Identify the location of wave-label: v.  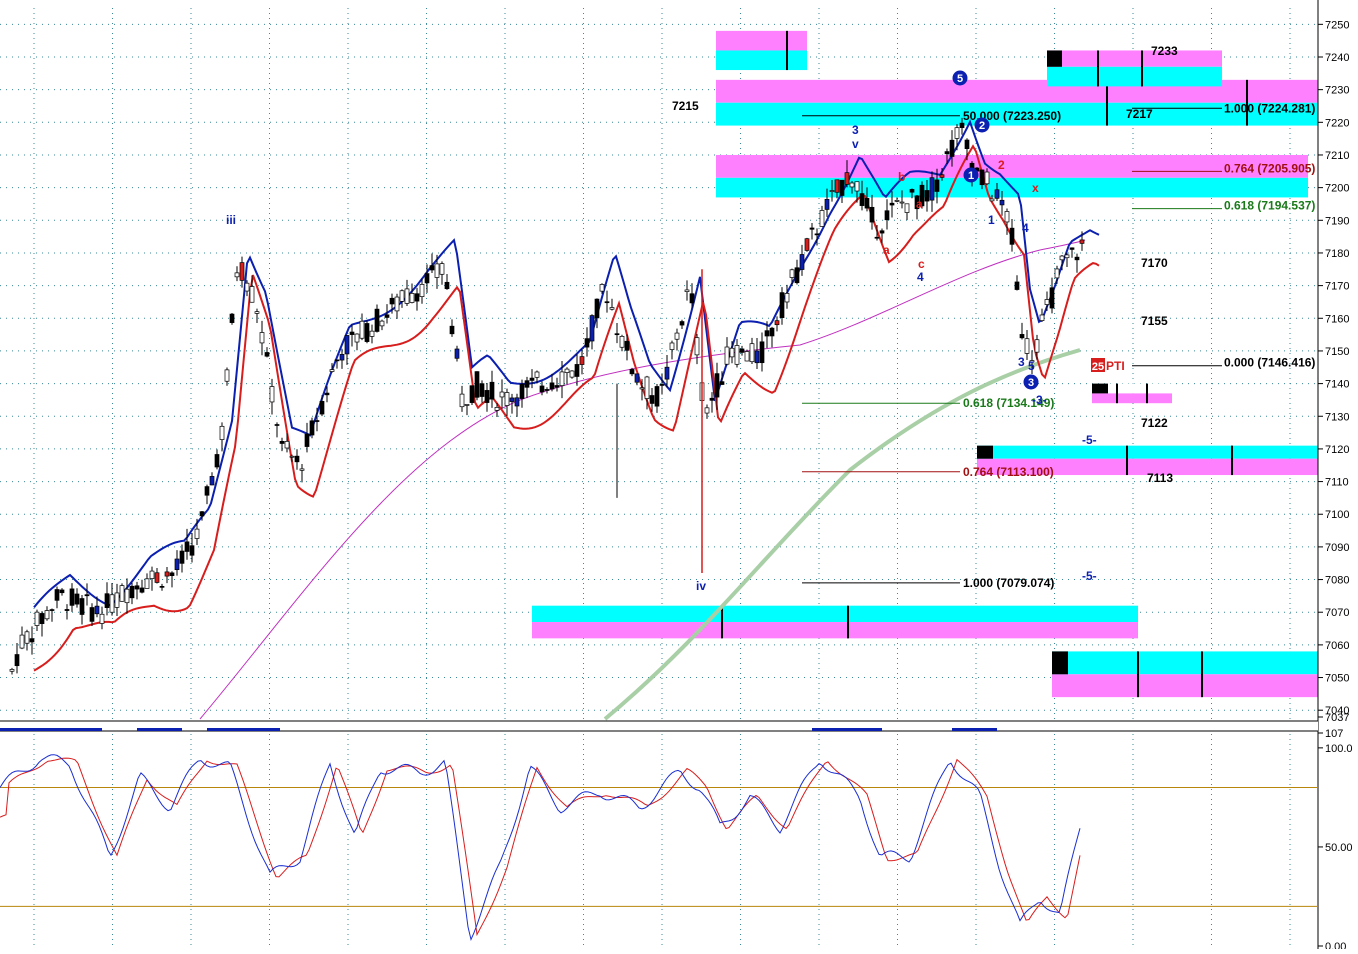
(855, 144).